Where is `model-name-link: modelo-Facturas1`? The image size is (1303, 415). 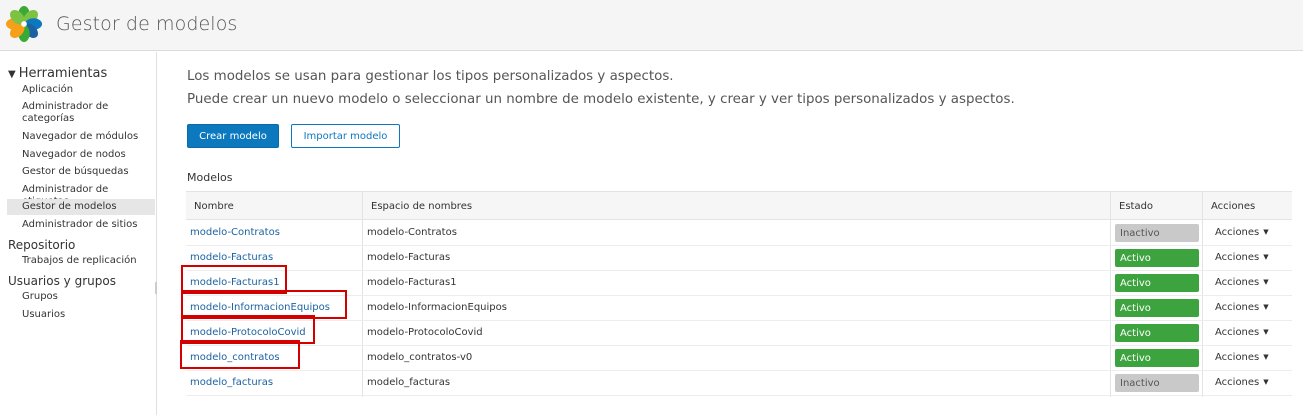
model-name-link: modelo-Facturas1 is located at coordinates (235, 282).